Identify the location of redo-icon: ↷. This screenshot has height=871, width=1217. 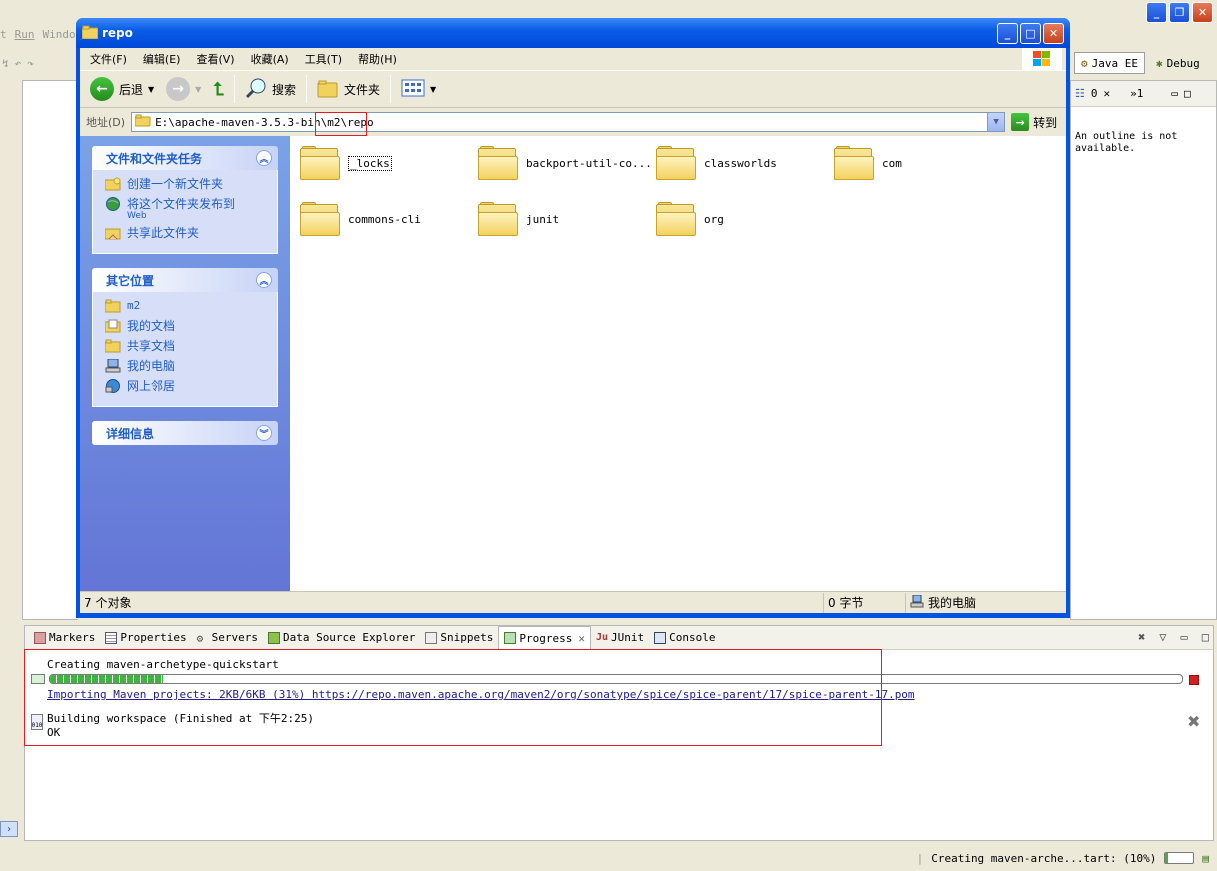
(30, 63).